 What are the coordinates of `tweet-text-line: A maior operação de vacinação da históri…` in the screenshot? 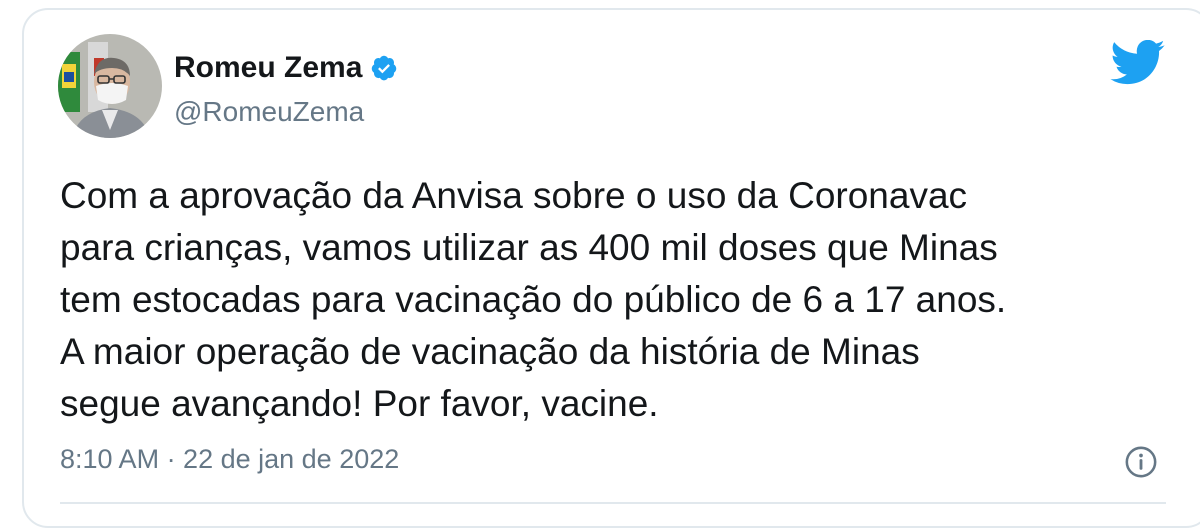 It's located at (490, 351).